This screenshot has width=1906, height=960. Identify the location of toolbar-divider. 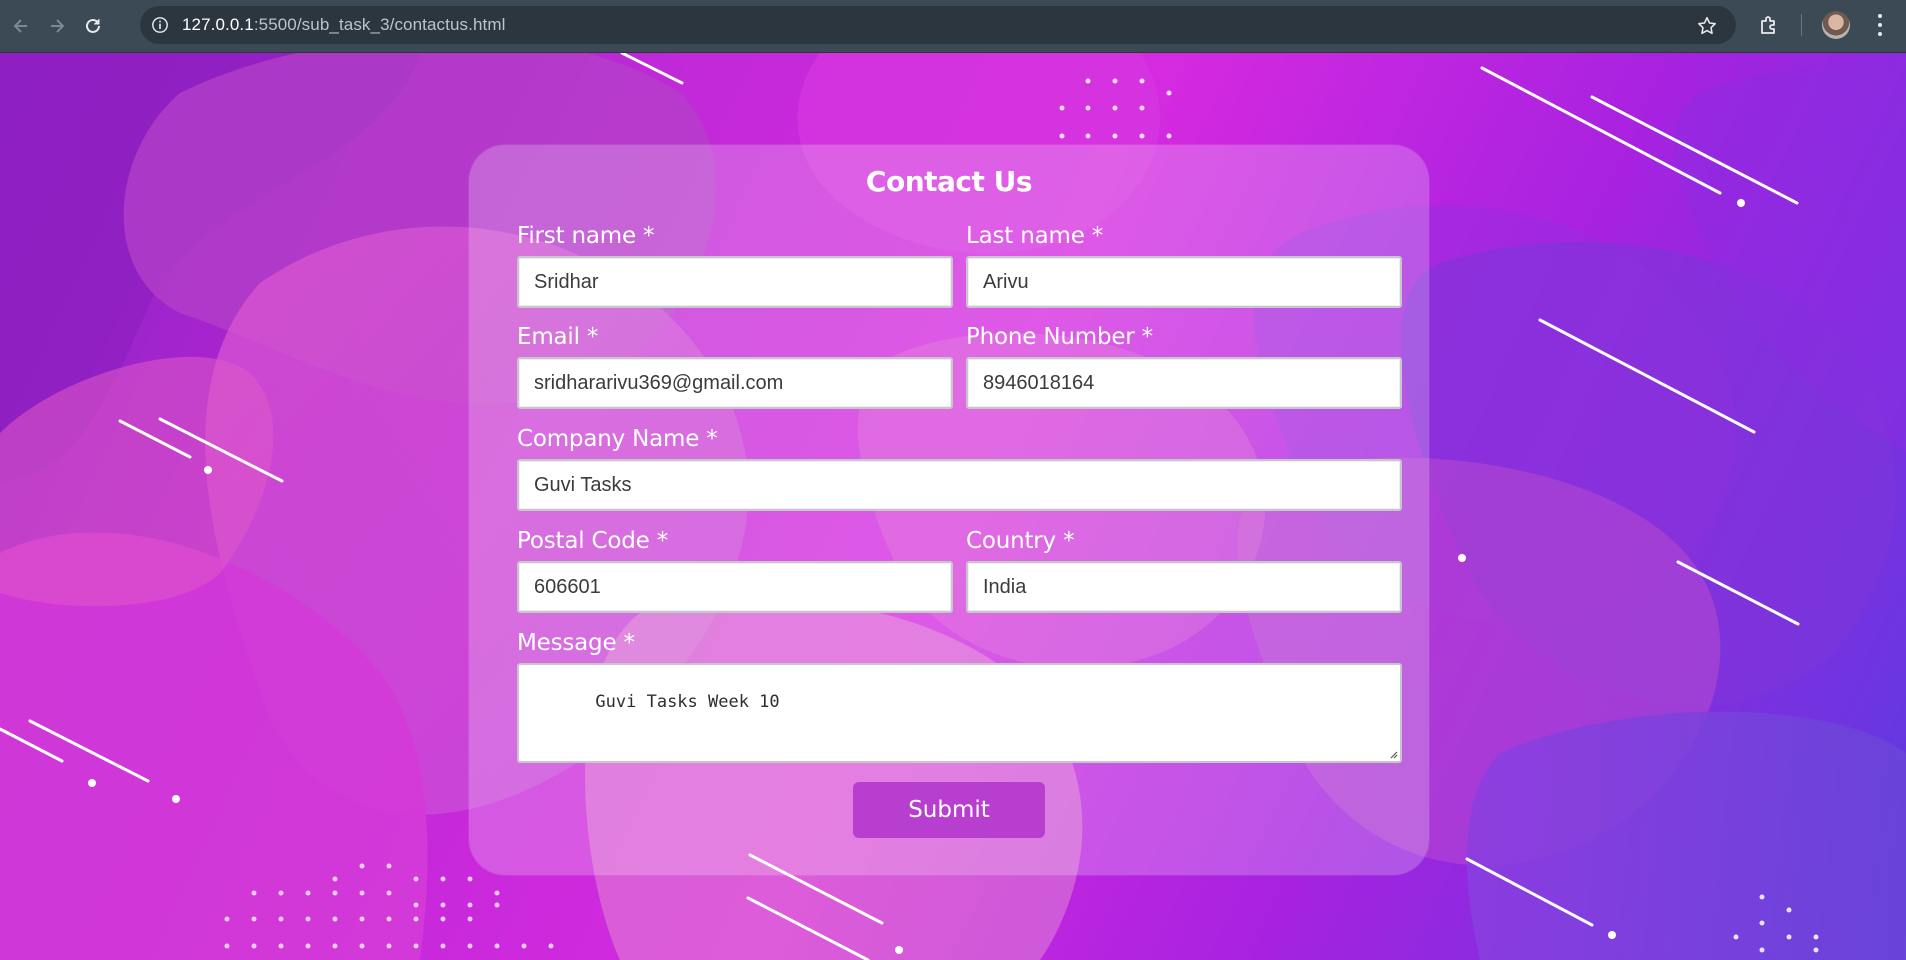
(1801, 25).